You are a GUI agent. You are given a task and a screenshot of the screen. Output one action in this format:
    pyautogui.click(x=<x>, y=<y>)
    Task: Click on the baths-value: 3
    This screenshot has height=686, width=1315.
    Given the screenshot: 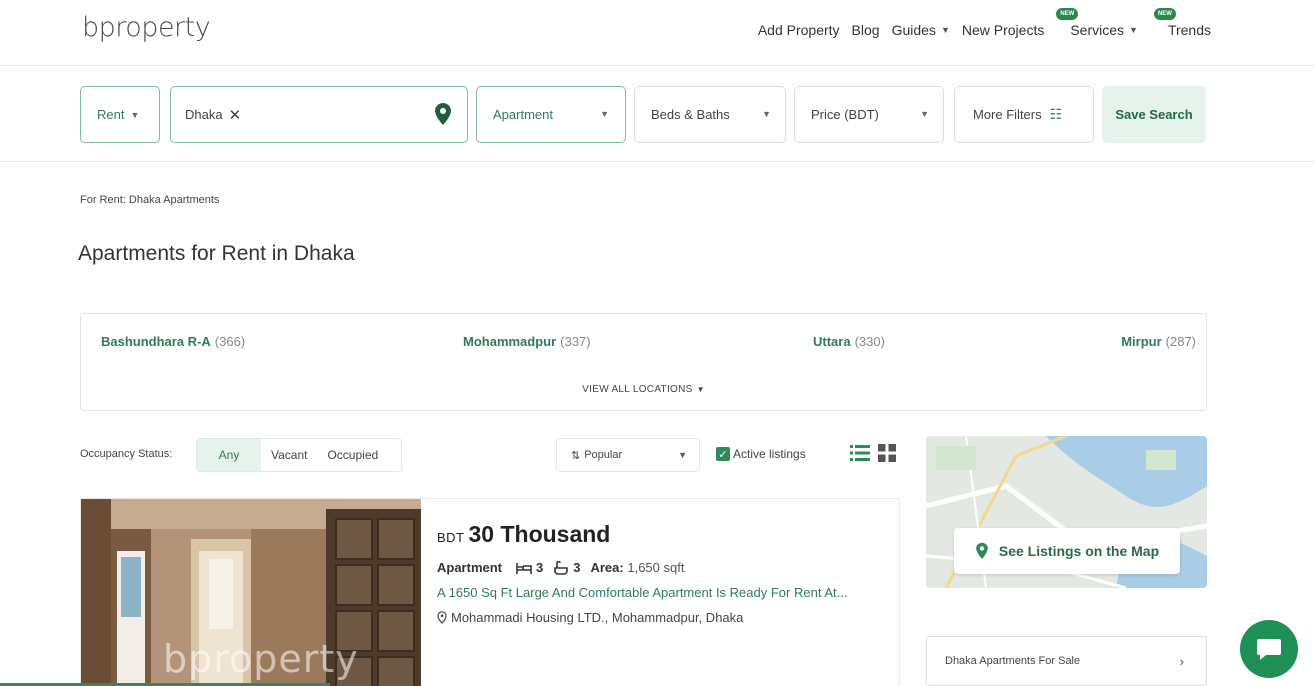 What is the action you would take?
    pyautogui.click(x=577, y=567)
    